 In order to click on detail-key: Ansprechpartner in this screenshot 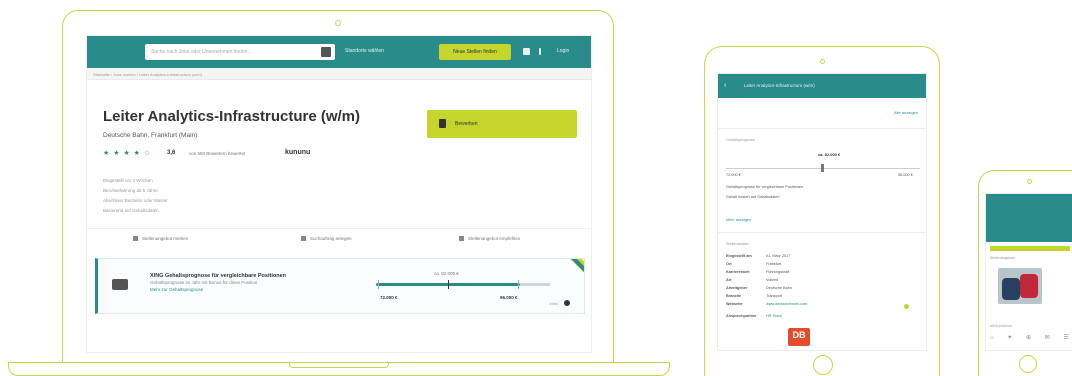, I will do `click(741, 316)`.